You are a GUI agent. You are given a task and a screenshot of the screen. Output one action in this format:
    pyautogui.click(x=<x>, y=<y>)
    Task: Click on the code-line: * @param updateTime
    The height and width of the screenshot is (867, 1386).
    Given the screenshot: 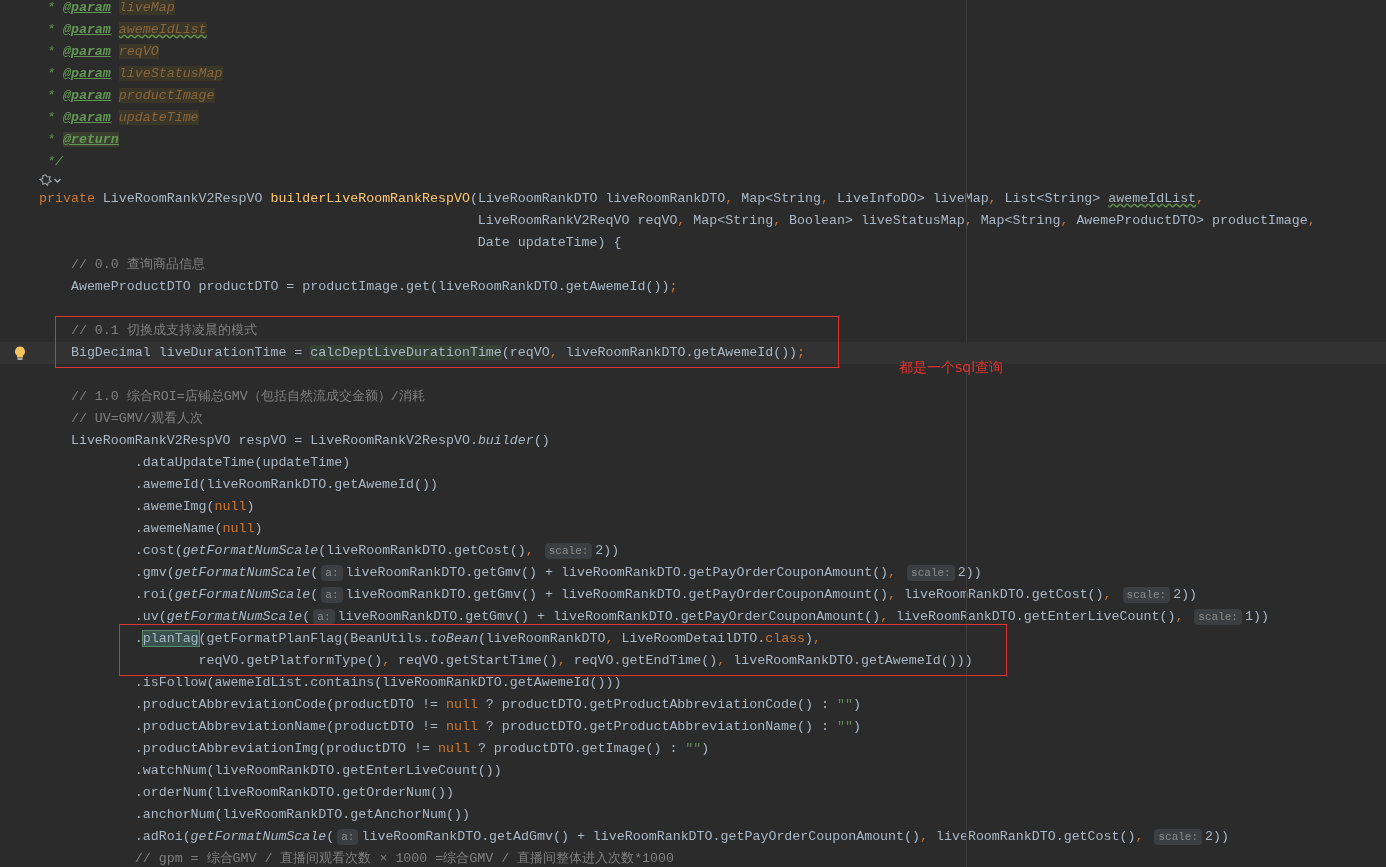 What is the action you would take?
    pyautogui.click(x=122, y=118)
    